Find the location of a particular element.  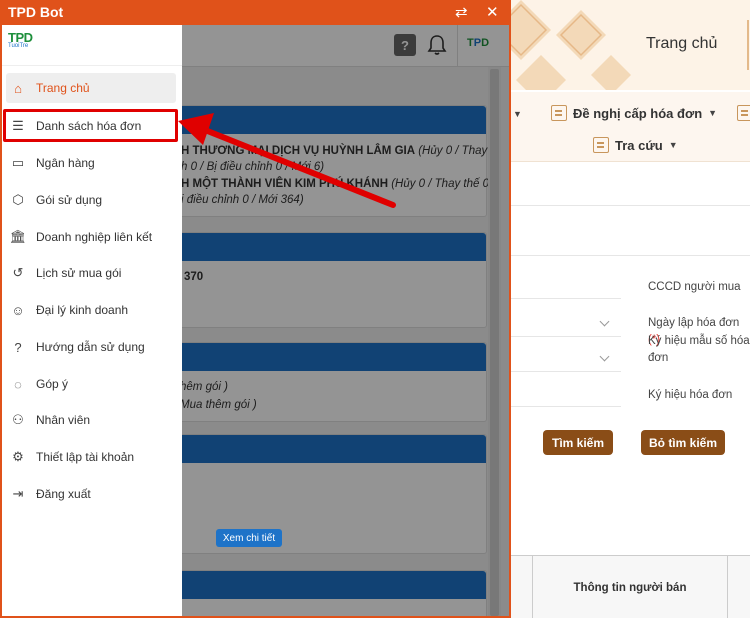

seller-info-column: Thông tin người bán is located at coordinates (630, 587).